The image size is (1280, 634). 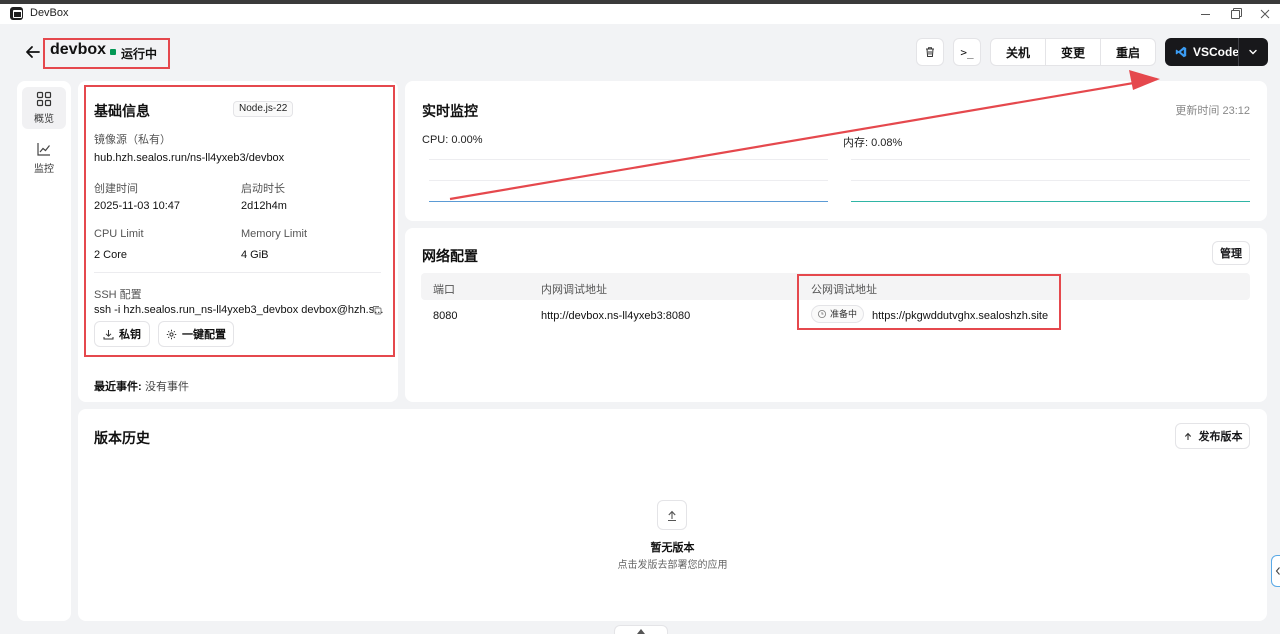 I want to click on maximize-button, so click(x=1235, y=14).